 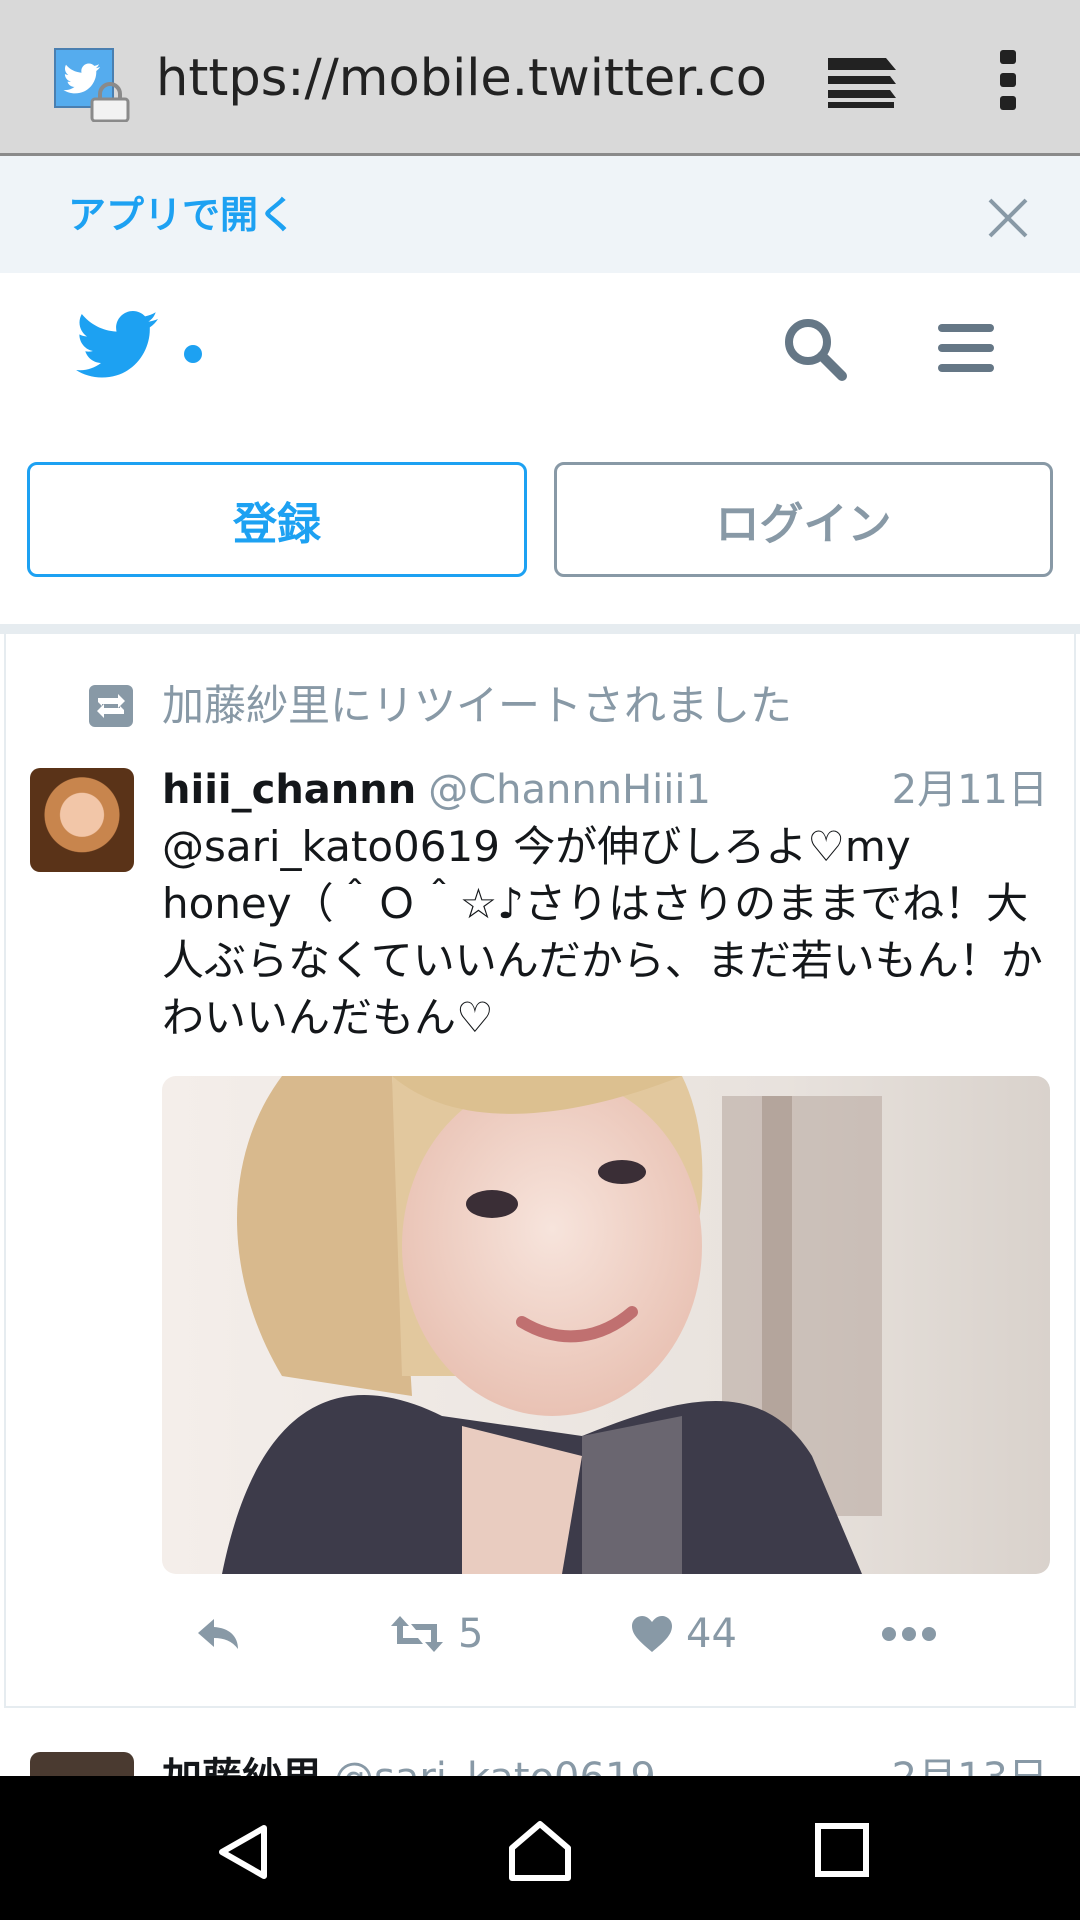 I want to click on search-icon, so click(x=815, y=349).